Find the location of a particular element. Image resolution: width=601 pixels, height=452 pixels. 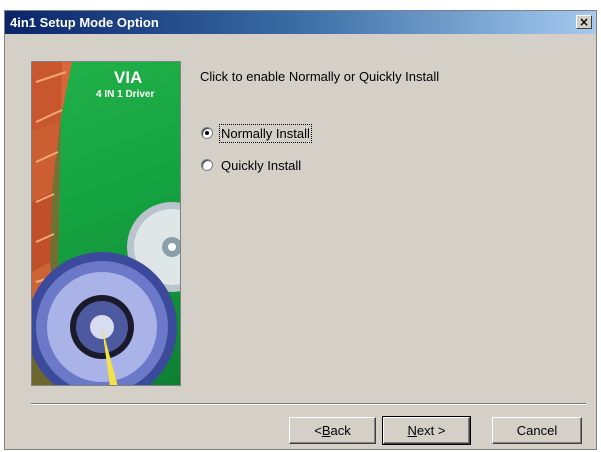

normally-install-radio is located at coordinates (207, 133).